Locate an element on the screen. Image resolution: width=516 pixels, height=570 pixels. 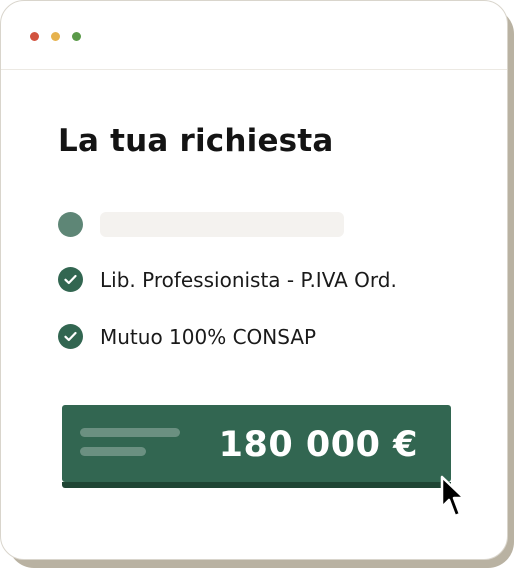
amount-button: 180 000 € is located at coordinates (256, 446).